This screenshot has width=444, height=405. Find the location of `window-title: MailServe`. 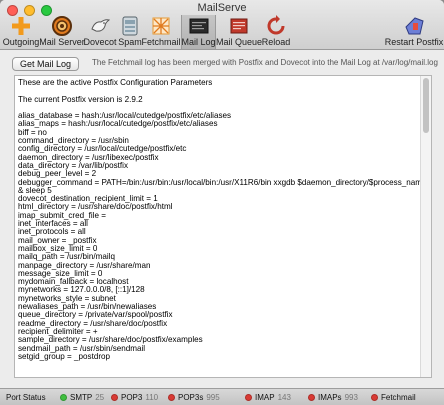

window-title: MailServe is located at coordinates (222, 8).